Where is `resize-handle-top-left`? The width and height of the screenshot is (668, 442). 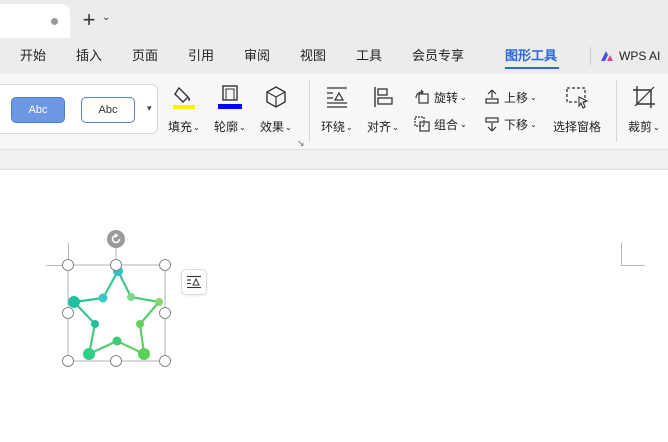 resize-handle-top-left is located at coordinates (68, 265).